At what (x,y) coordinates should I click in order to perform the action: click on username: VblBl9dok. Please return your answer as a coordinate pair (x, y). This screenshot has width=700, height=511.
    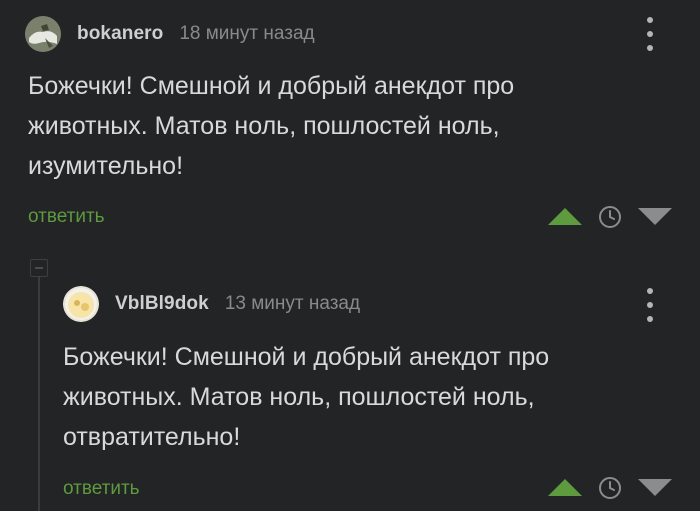
    Looking at the image, I should click on (162, 304).